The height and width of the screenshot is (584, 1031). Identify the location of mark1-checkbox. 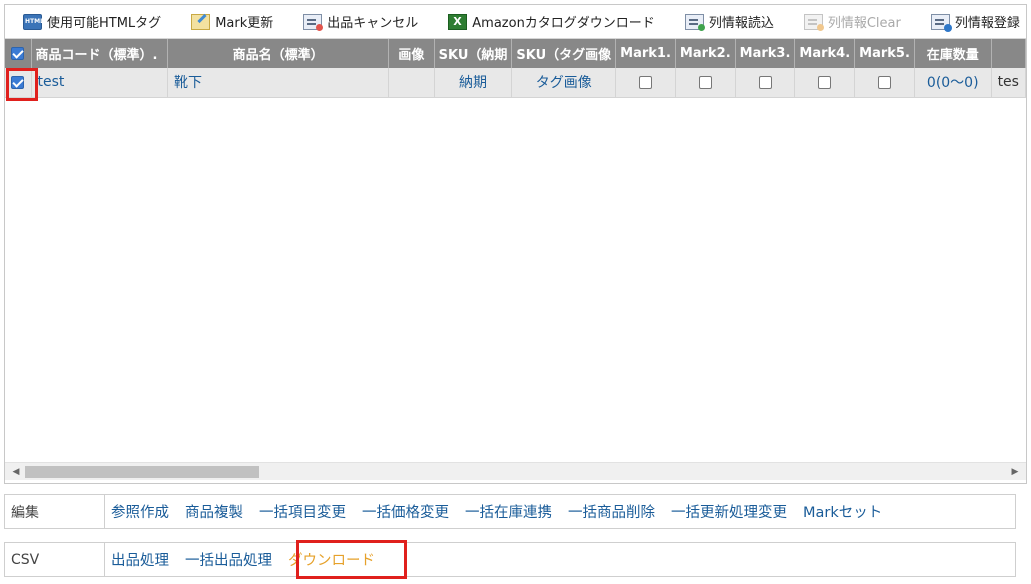
(646, 82).